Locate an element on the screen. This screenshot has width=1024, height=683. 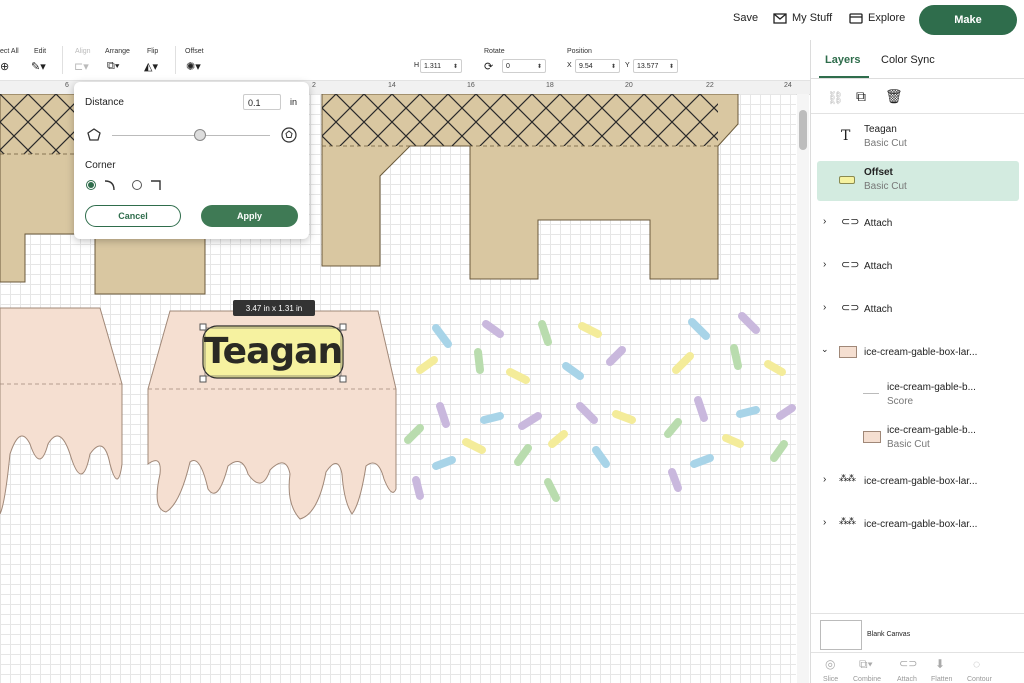
contour-icon: ◌ is located at coordinates (976, 664).